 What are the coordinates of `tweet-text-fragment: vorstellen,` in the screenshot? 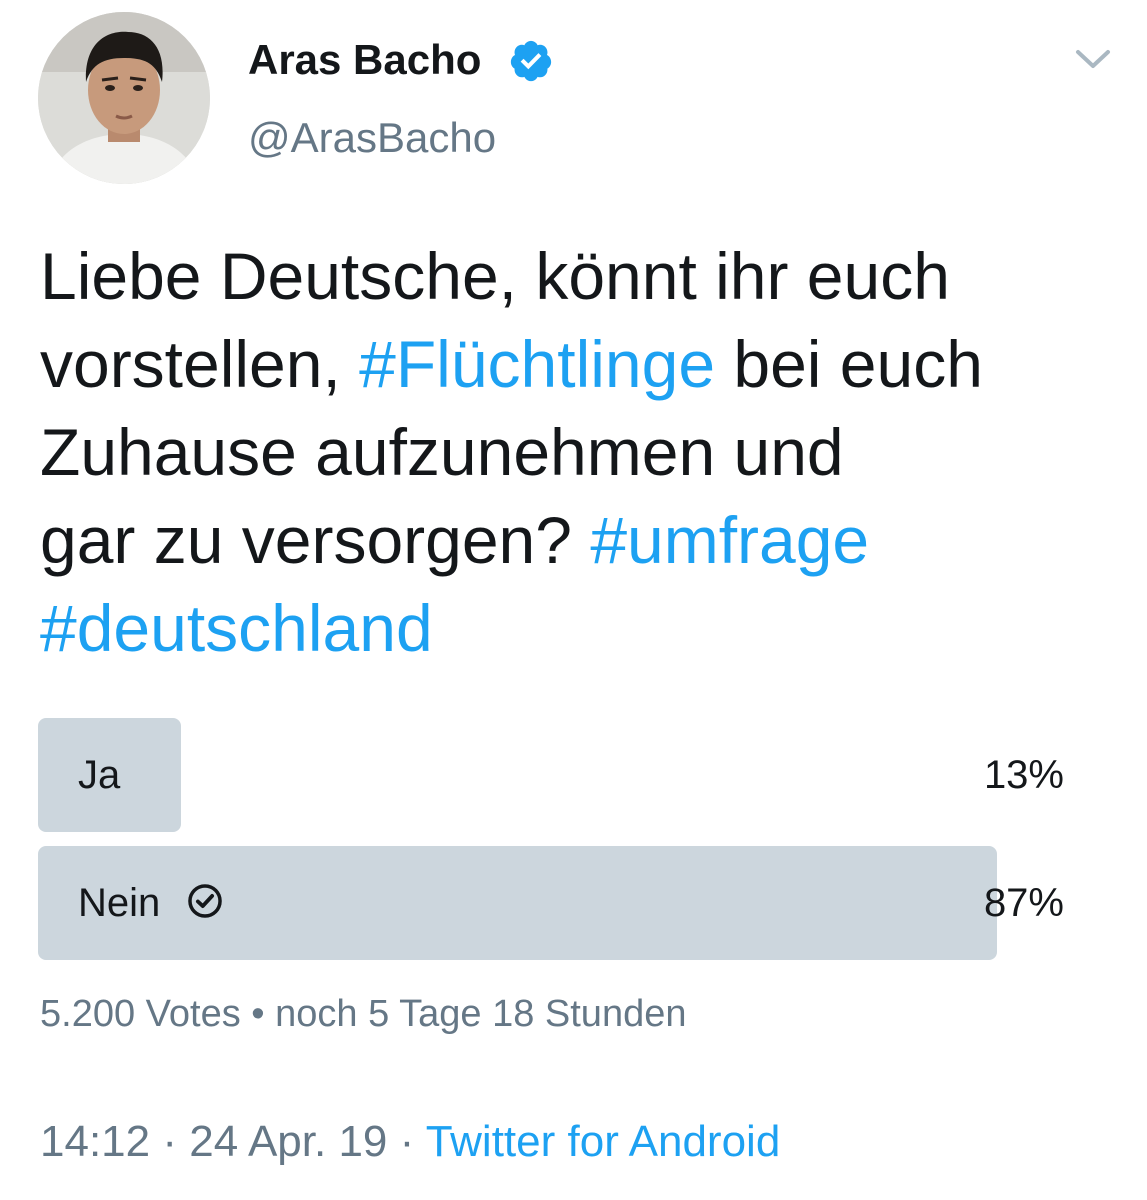 It's located at (200, 364).